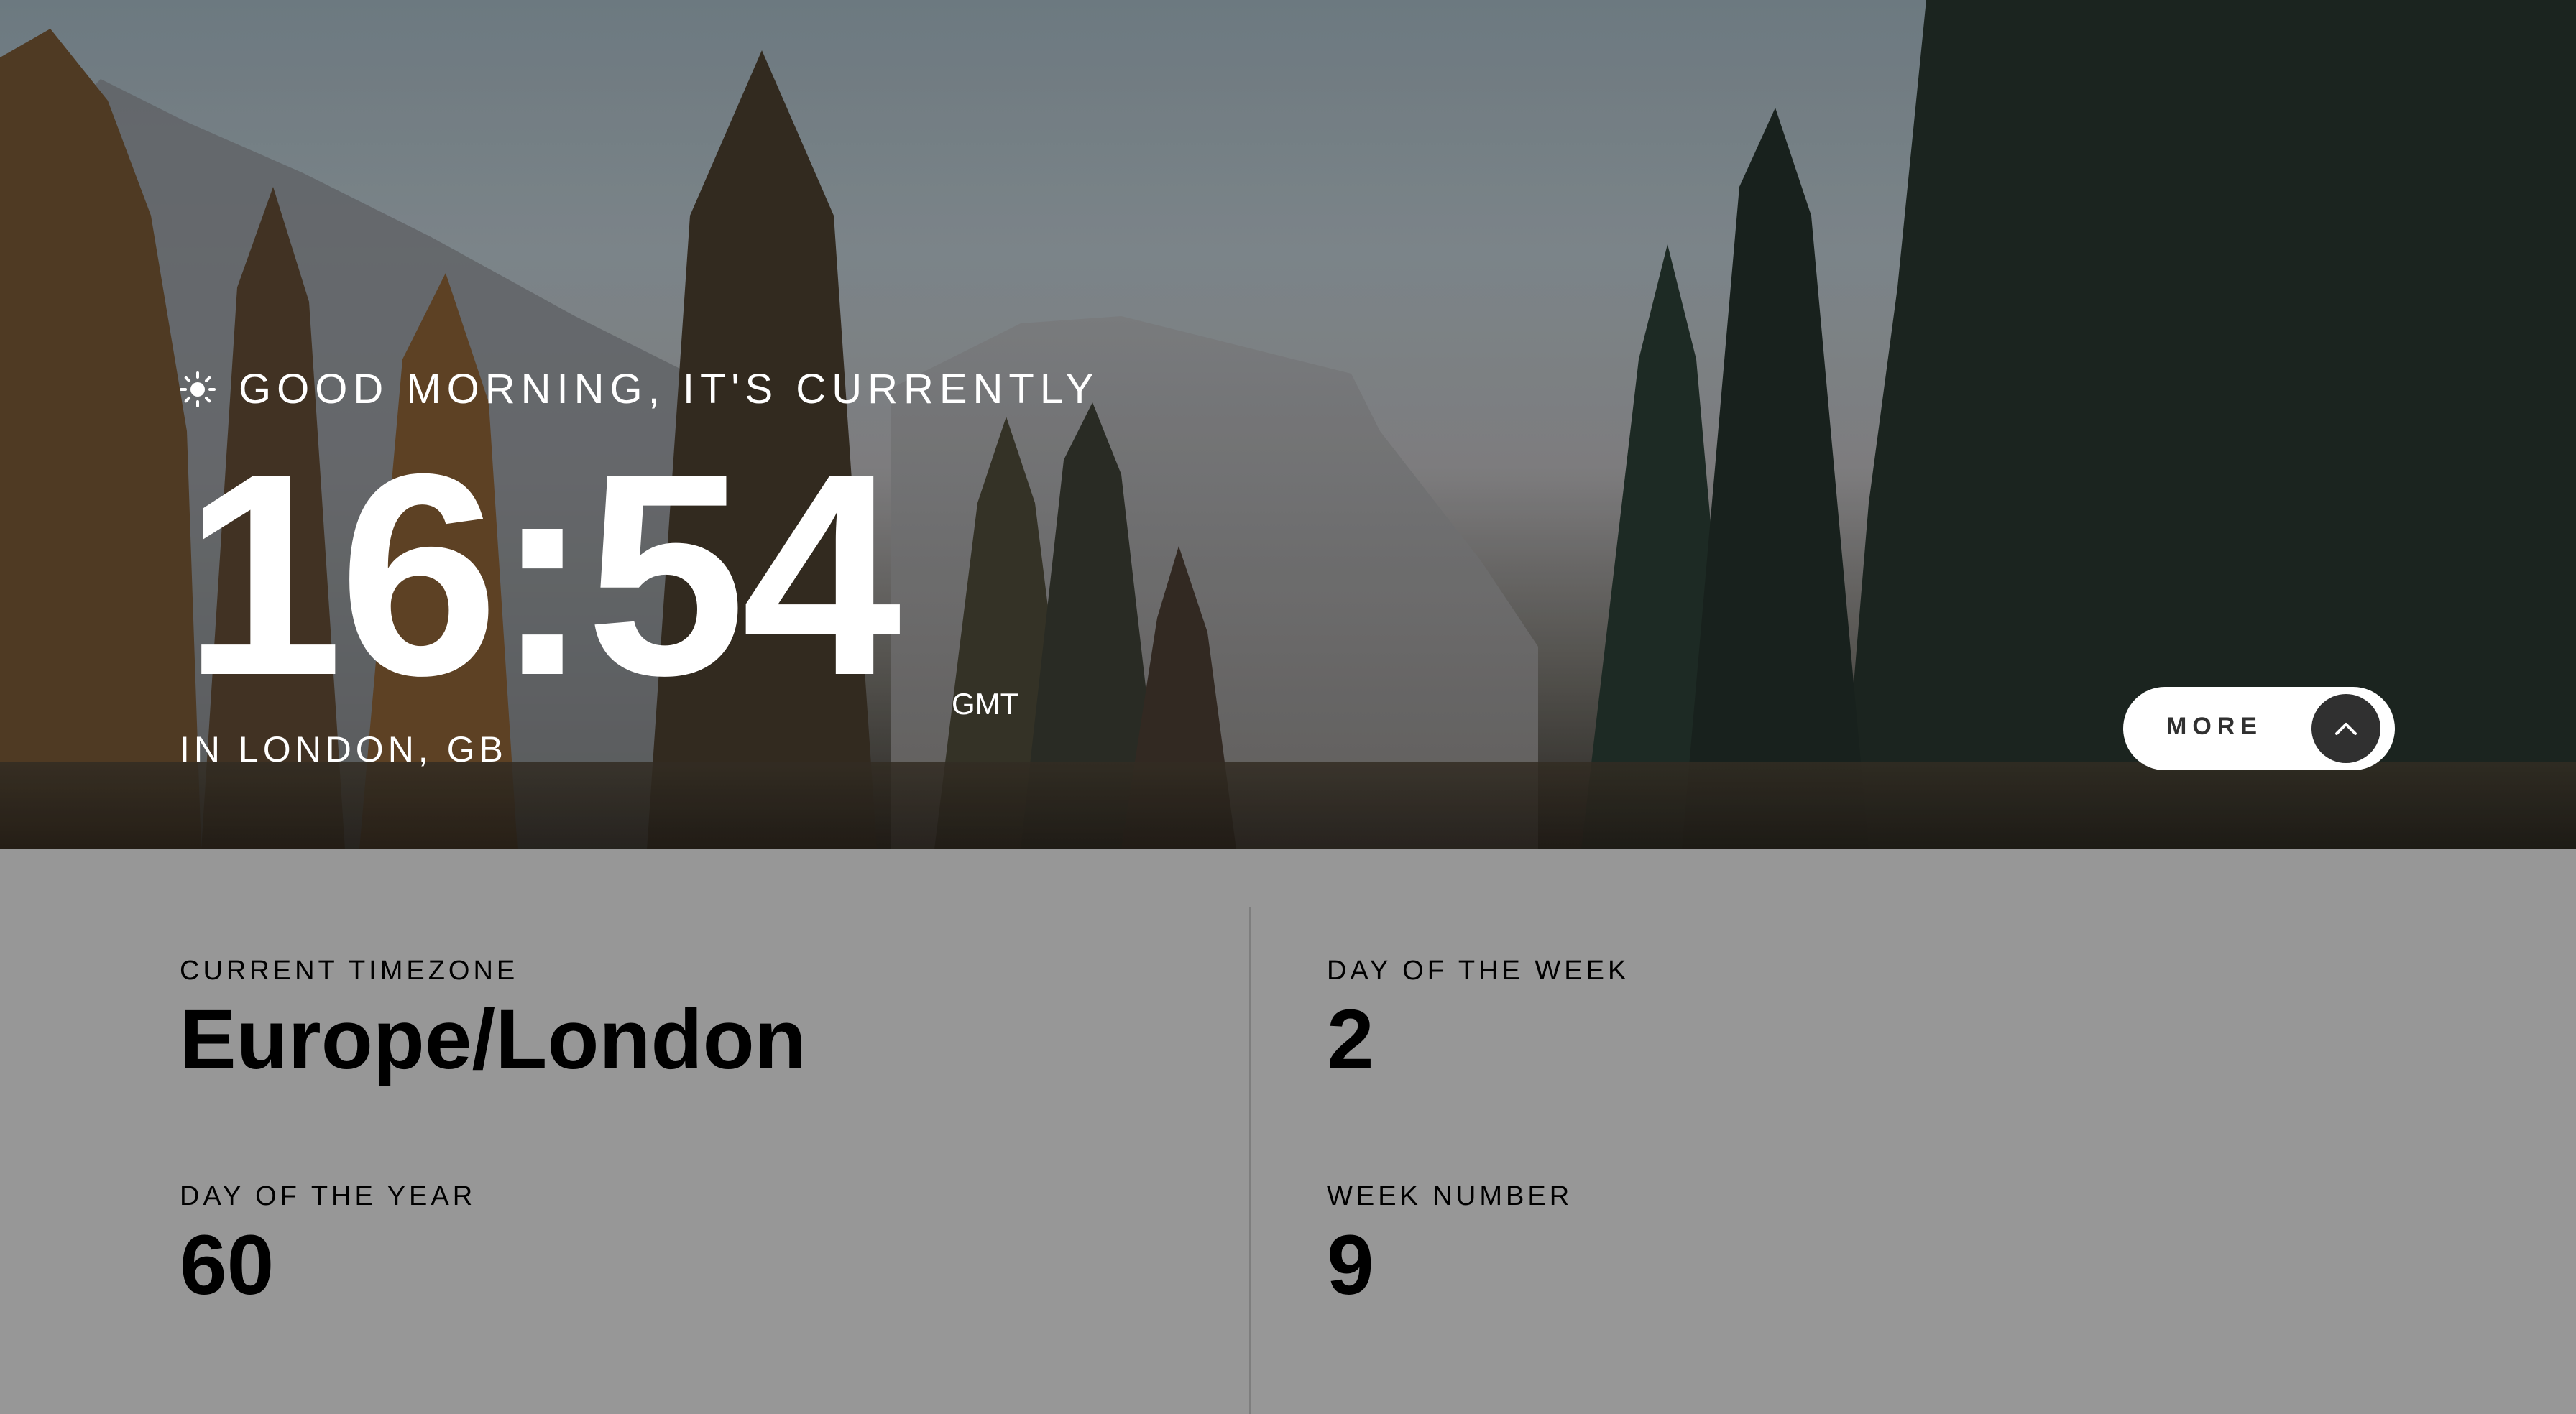 The image size is (2576, 1414). Describe the element at coordinates (1450, 1246) in the screenshot. I see `week-number-block: WEEK NUMBER 9` at that location.